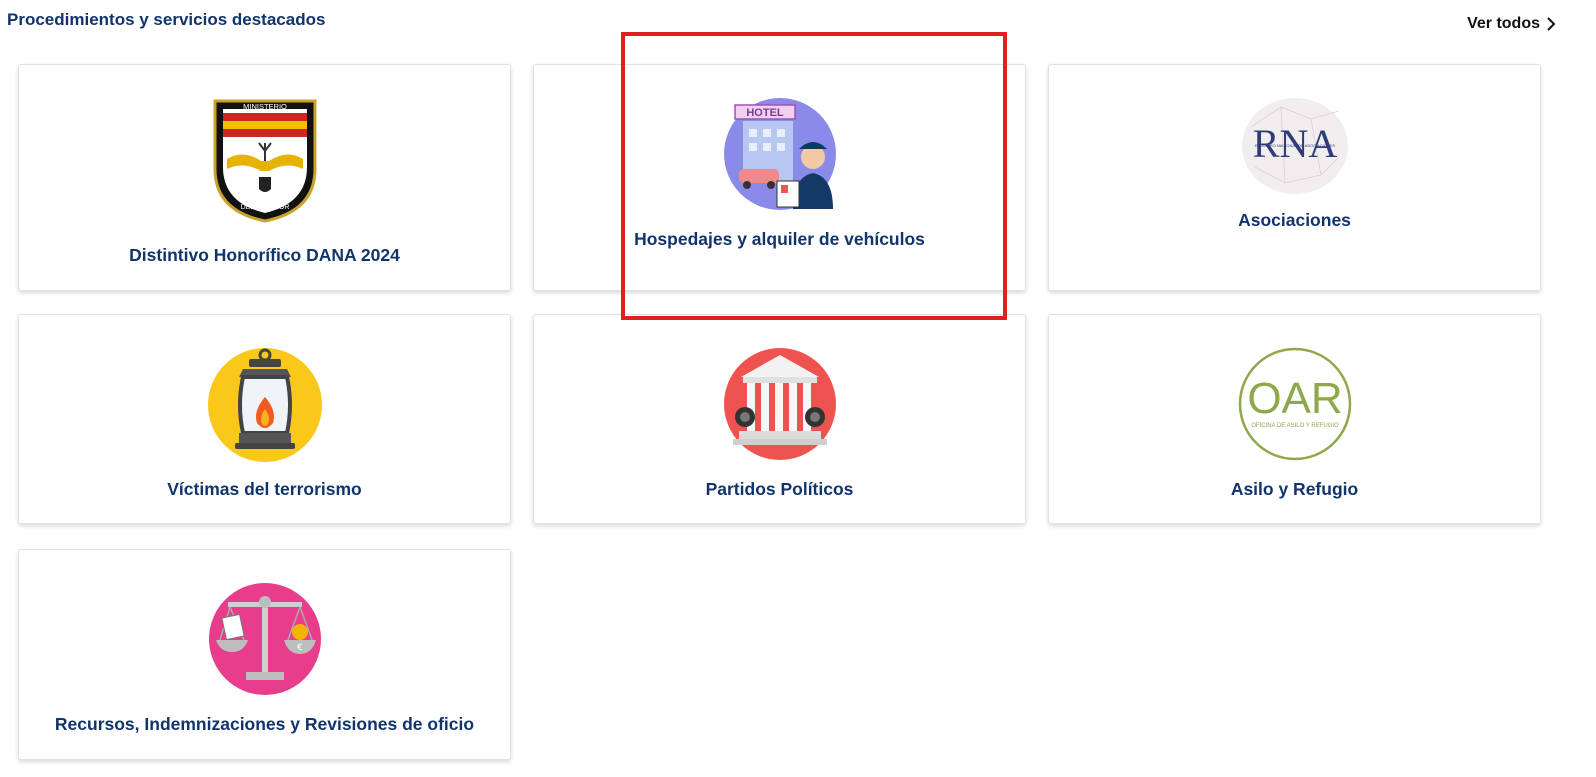 The image size is (1596, 777). What do you see at coordinates (779, 489) in the screenshot?
I see `card-label: Partidos Políticos` at bounding box center [779, 489].